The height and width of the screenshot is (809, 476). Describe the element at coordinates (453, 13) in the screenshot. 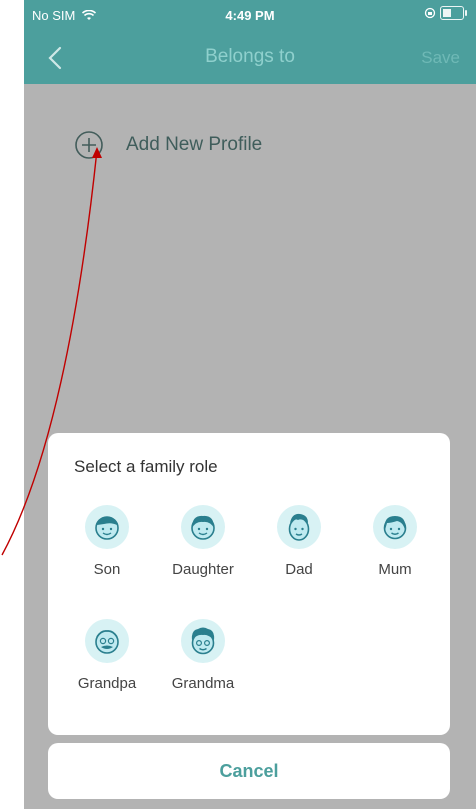

I see `battery-icon` at that location.